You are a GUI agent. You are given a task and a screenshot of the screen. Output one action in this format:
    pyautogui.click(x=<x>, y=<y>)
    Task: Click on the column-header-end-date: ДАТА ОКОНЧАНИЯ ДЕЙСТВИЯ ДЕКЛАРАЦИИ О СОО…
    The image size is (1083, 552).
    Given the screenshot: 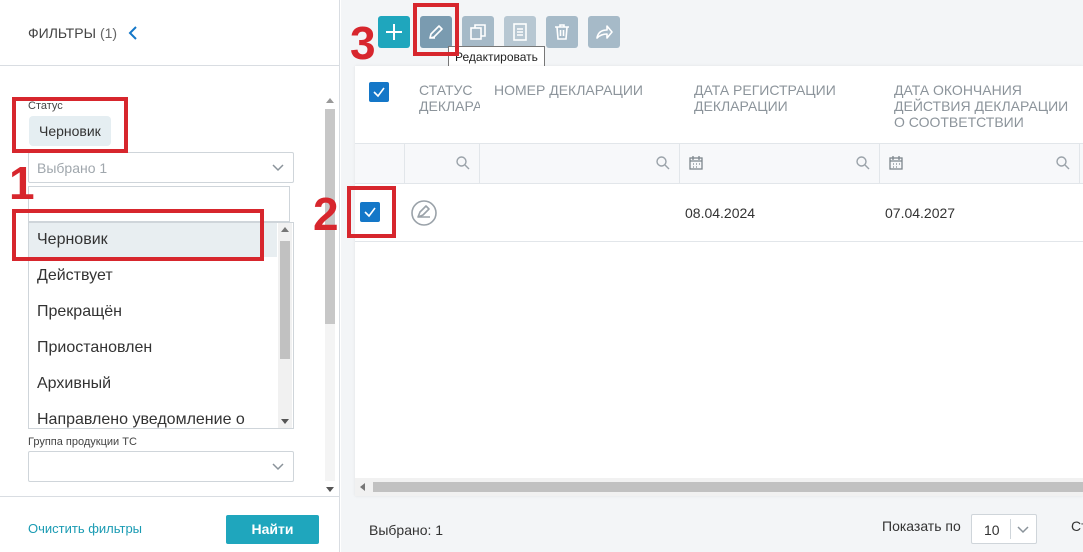 What is the action you would take?
    pyautogui.click(x=984, y=106)
    